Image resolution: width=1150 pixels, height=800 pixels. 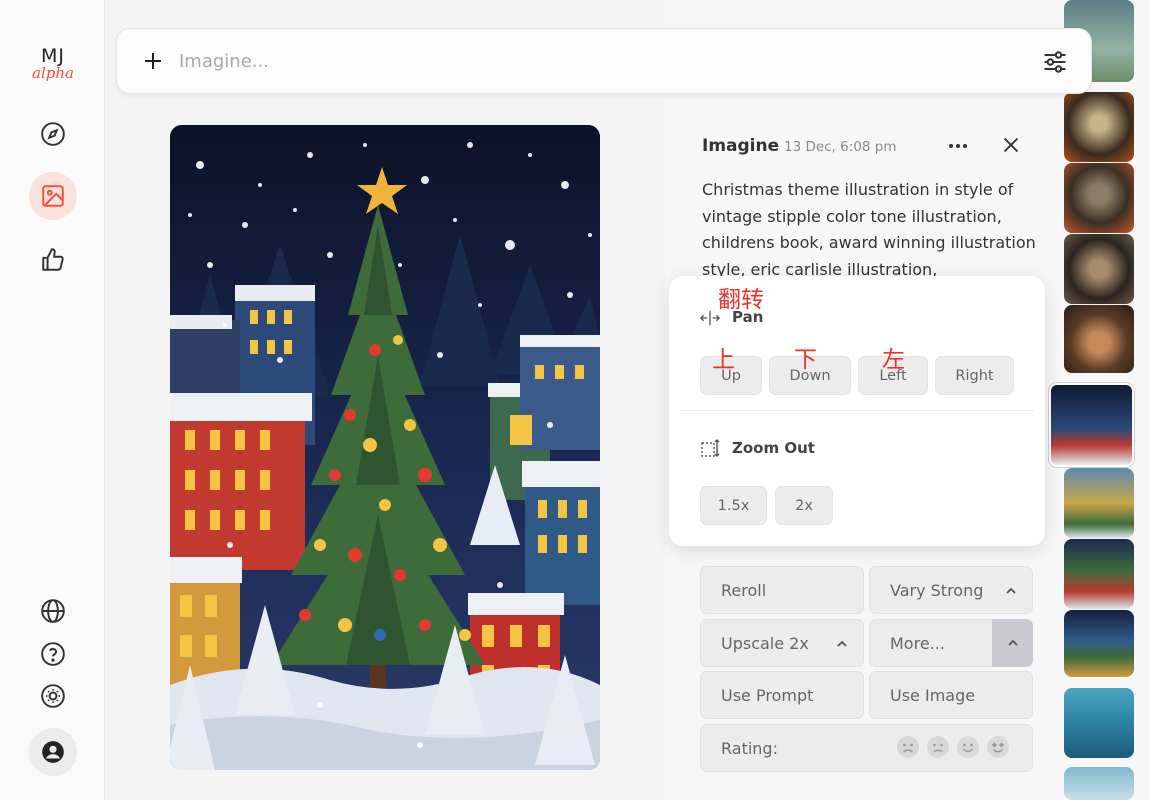 I want to click on upscale-button: Upscale 2x, so click(x=782, y=643).